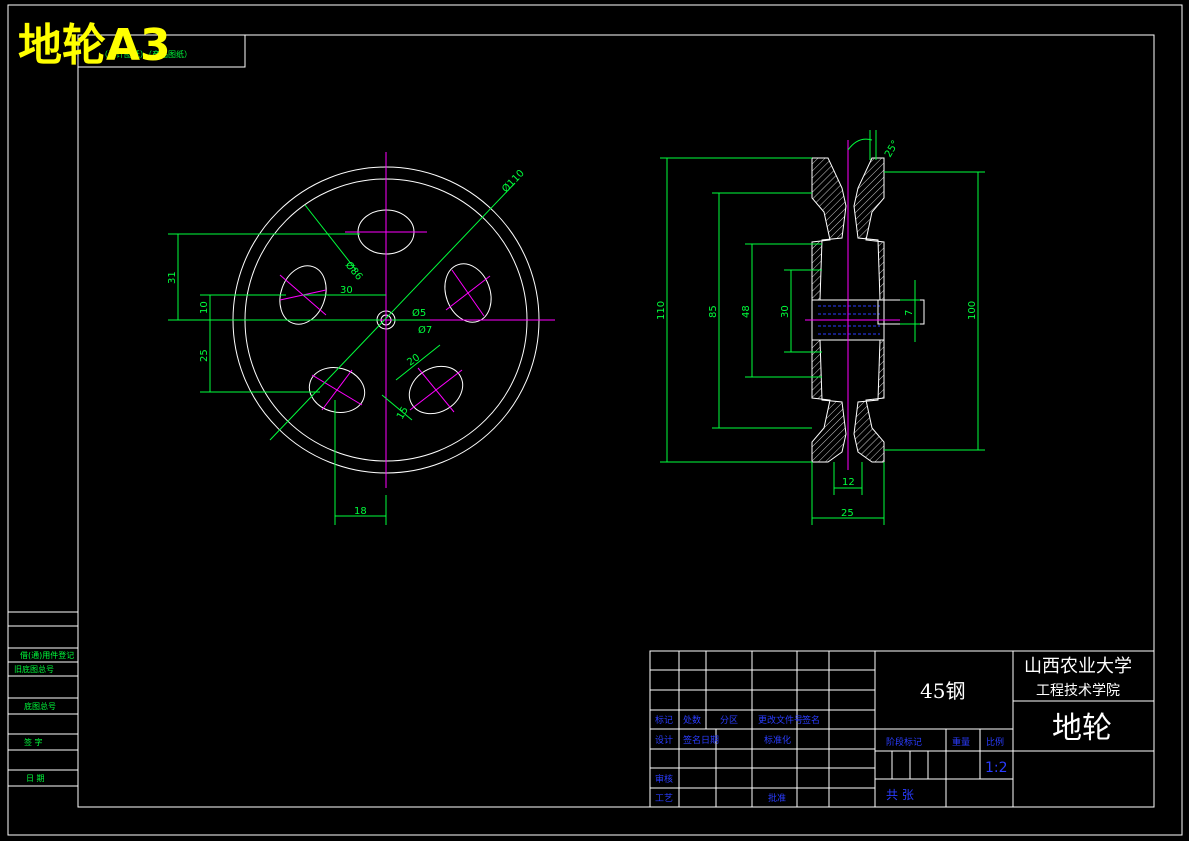 This screenshot has width=1189, height=841. Describe the element at coordinates (900, 795) in the screenshot. I see `tb-sheets-label: 共 张` at that location.